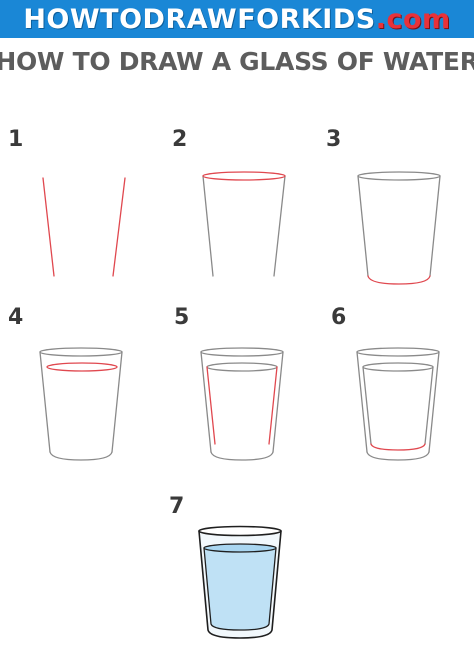  I want to click on step-6-inner-left-wall, so click(367, 405).